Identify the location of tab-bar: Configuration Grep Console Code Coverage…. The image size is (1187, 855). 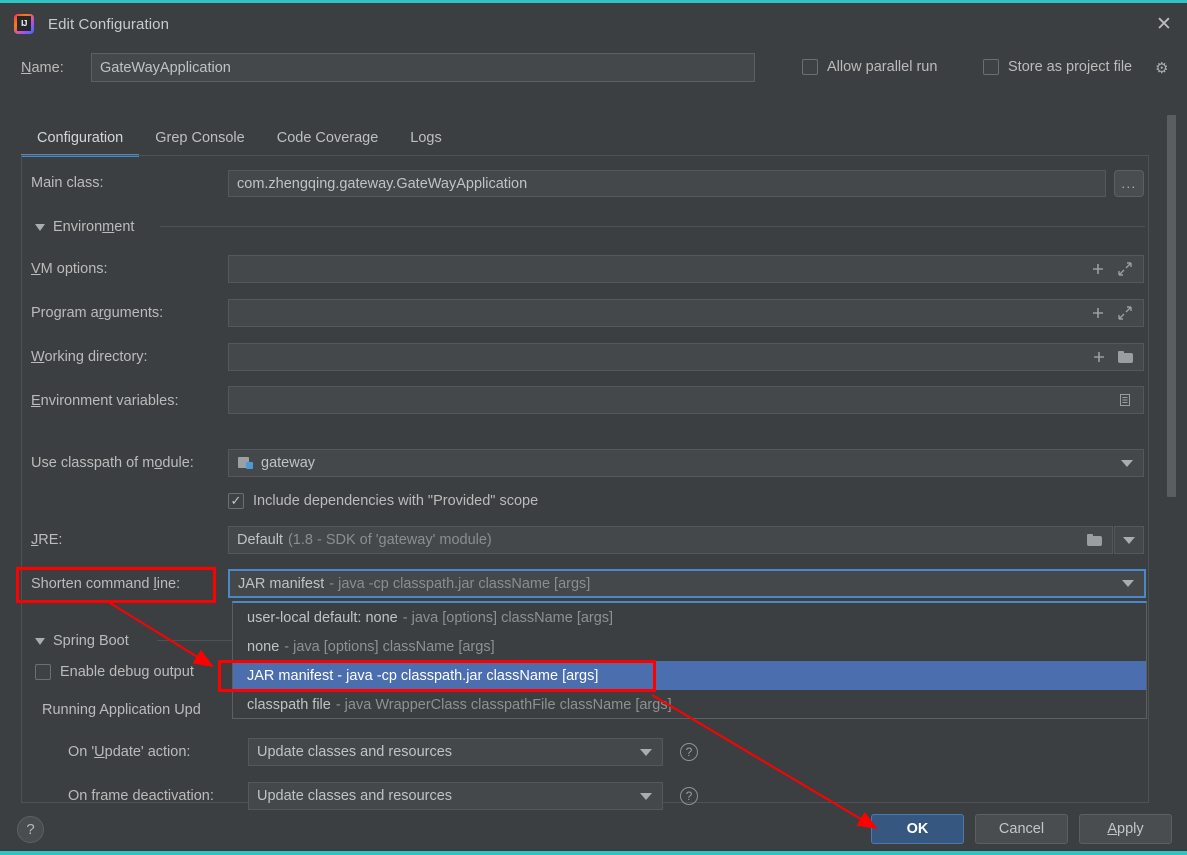
(593, 139).